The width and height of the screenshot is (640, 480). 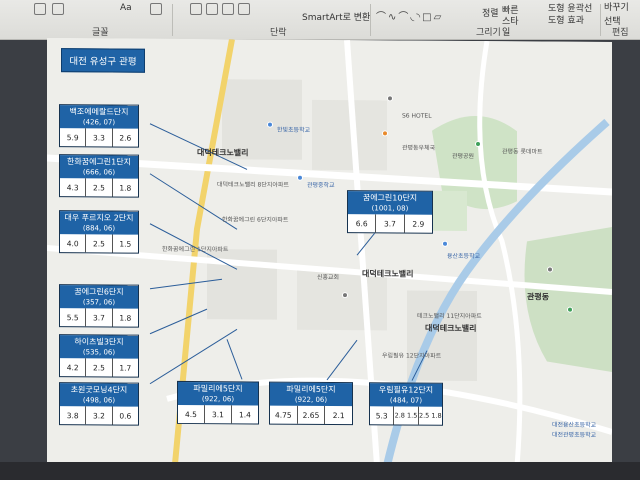 I want to click on apt-card-value: 2.5, so click(x=98, y=187).